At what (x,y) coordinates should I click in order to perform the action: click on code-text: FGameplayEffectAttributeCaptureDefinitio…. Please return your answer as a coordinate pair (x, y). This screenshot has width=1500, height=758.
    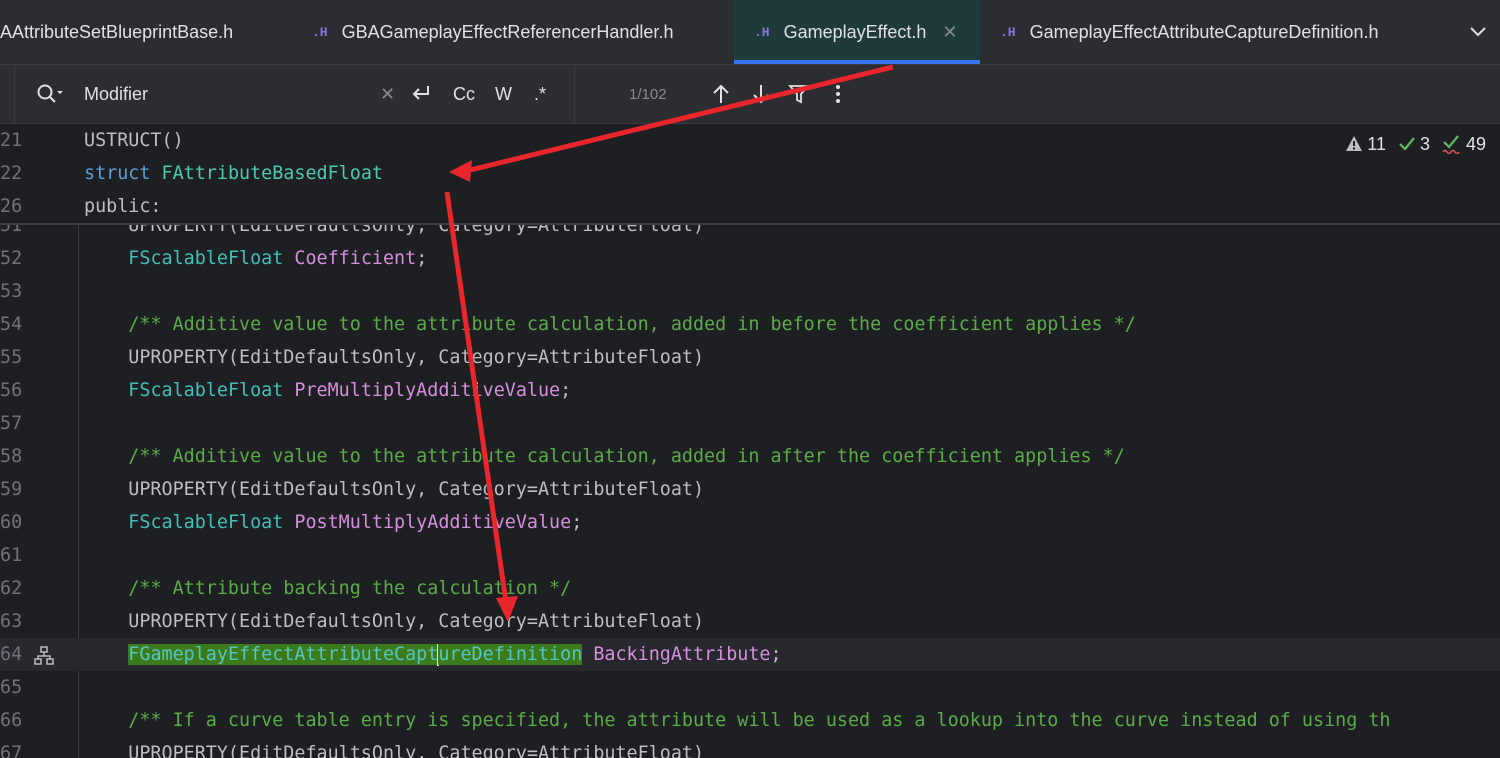
    Looking at the image, I should click on (433, 654).